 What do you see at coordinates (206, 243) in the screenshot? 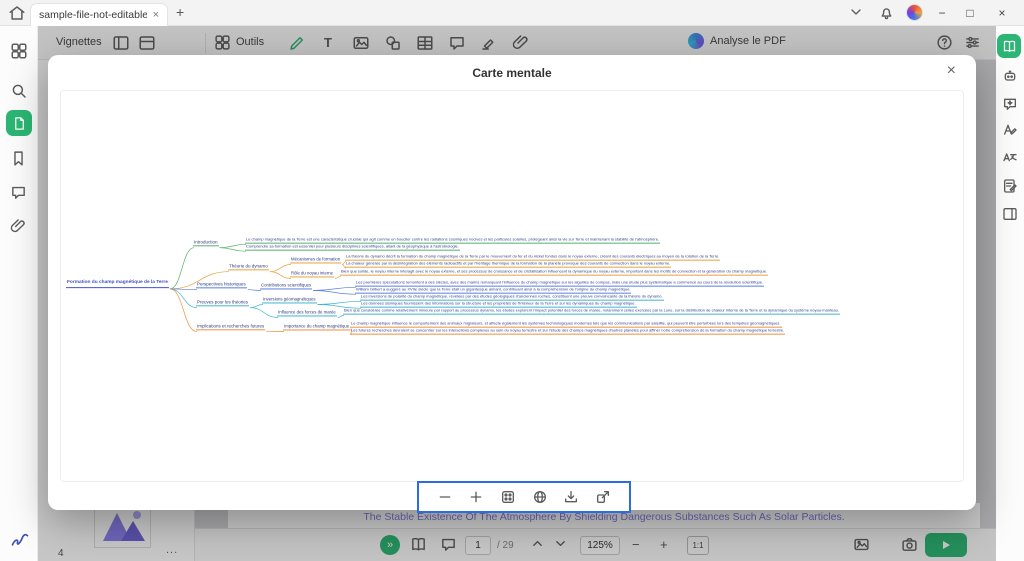
I see `mindmap-node-intro: Introduction` at bounding box center [206, 243].